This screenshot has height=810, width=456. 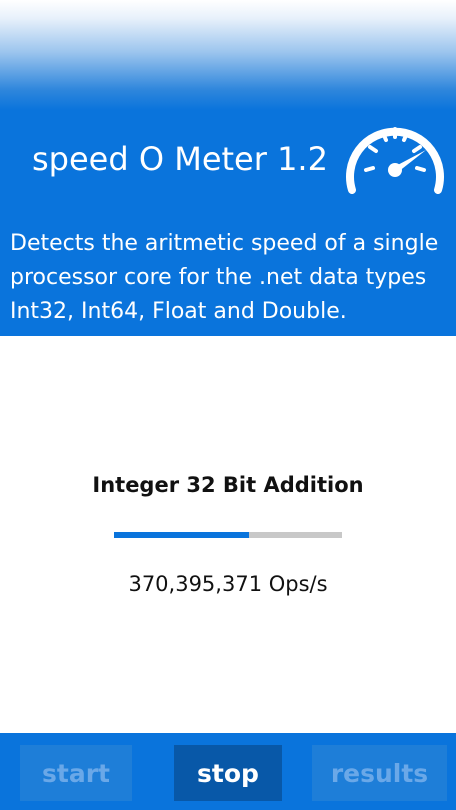 I want to click on test-name: Integer 32 Bit Addition, so click(x=228, y=485).